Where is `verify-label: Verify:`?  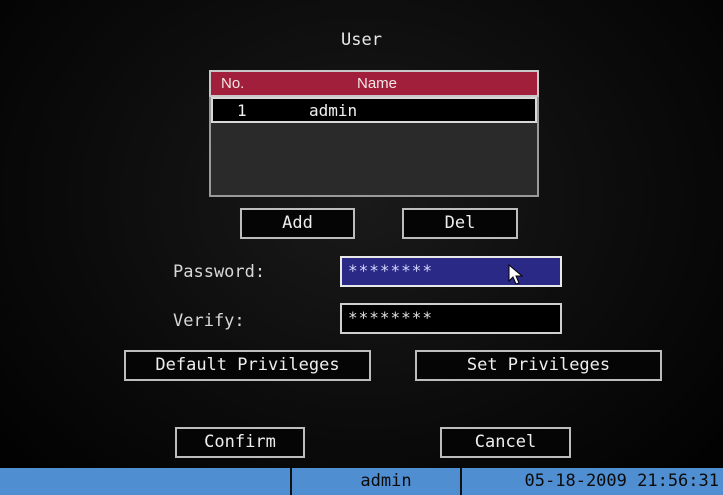 verify-label: Verify: is located at coordinates (209, 321).